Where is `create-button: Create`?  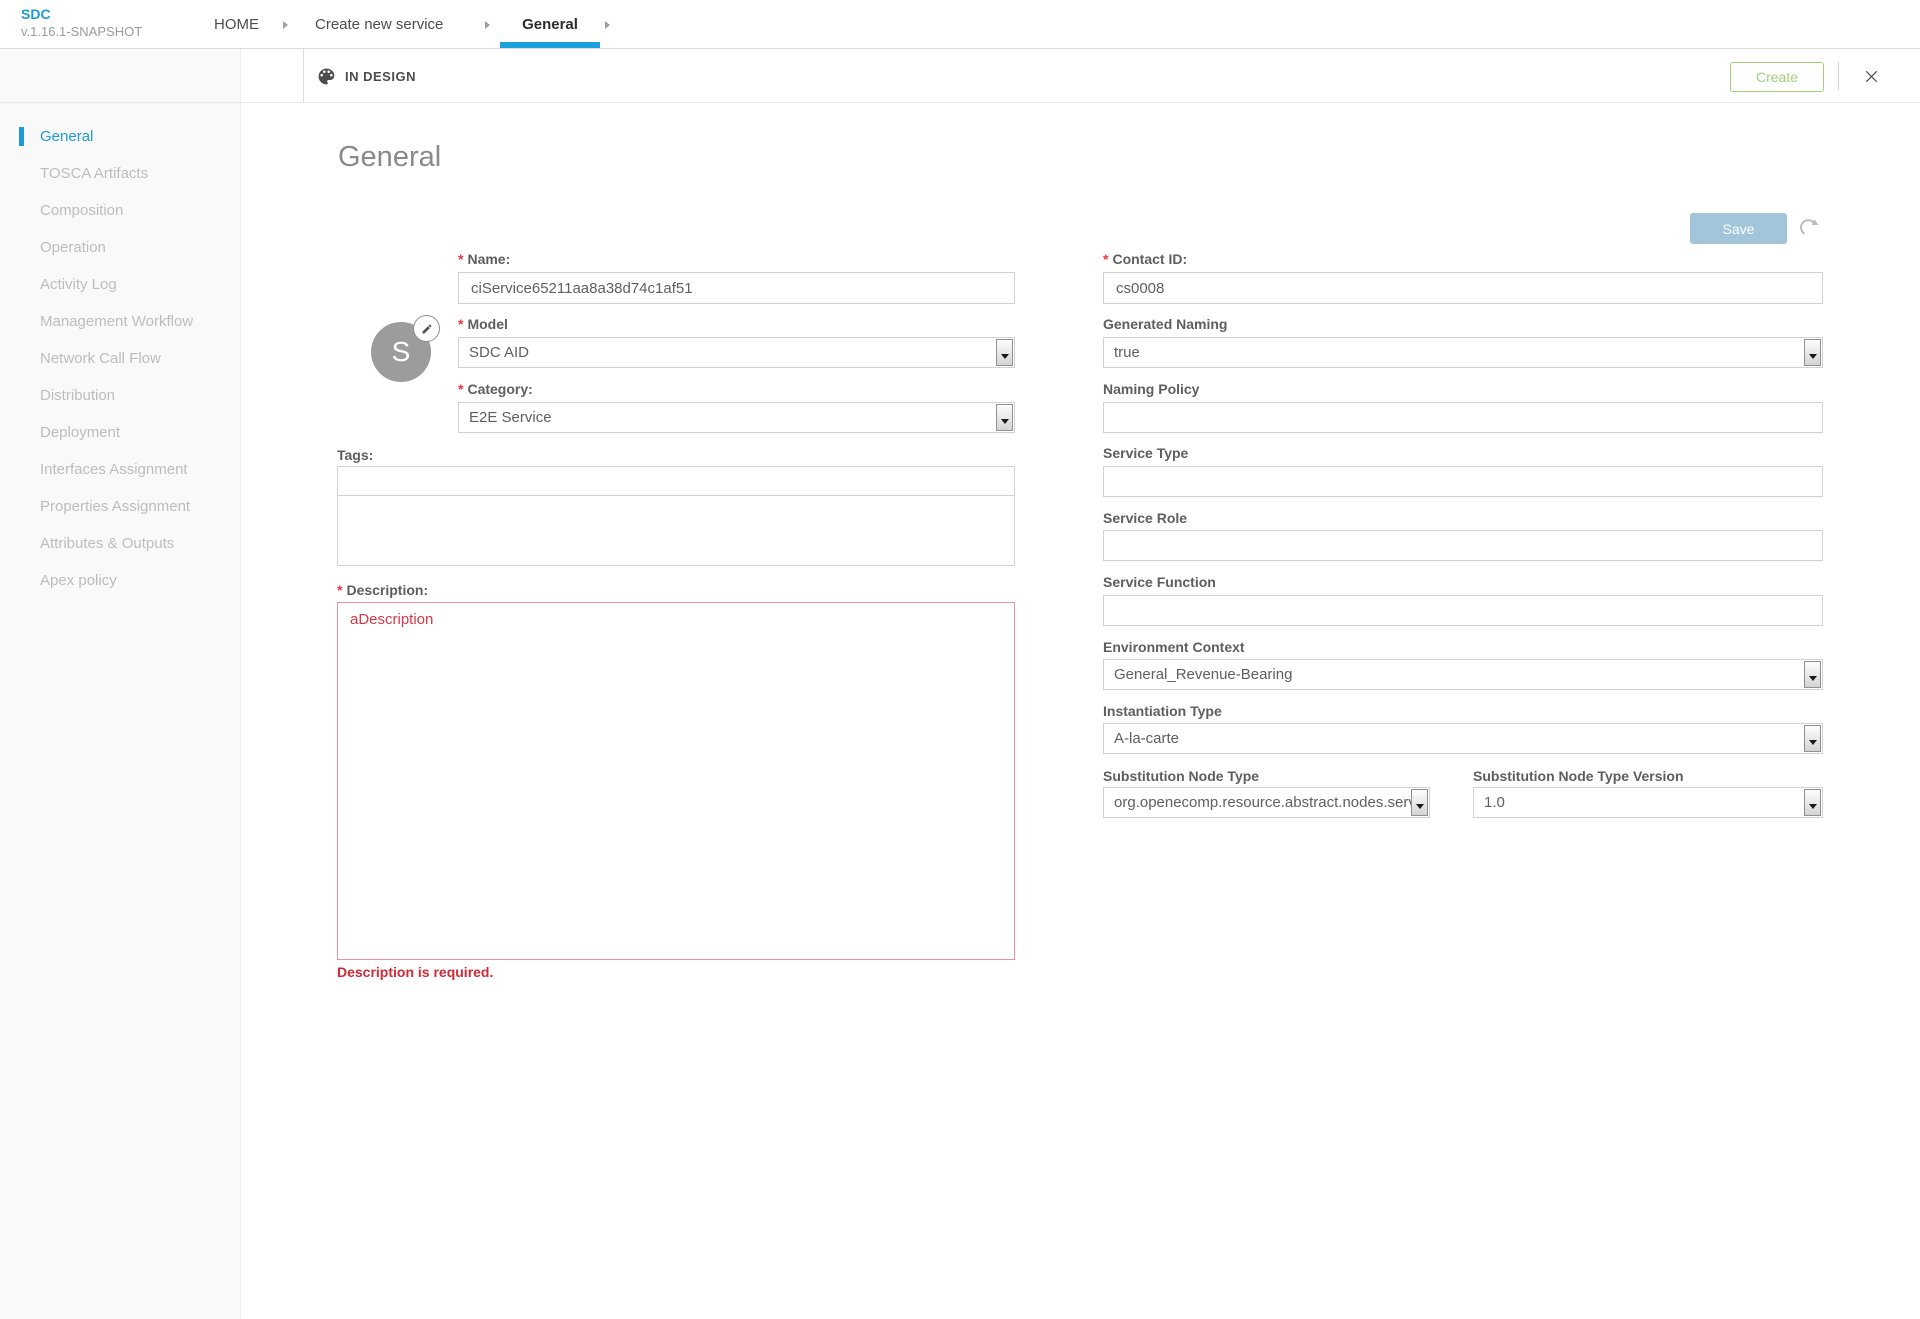
create-button: Create is located at coordinates (1777, 77).